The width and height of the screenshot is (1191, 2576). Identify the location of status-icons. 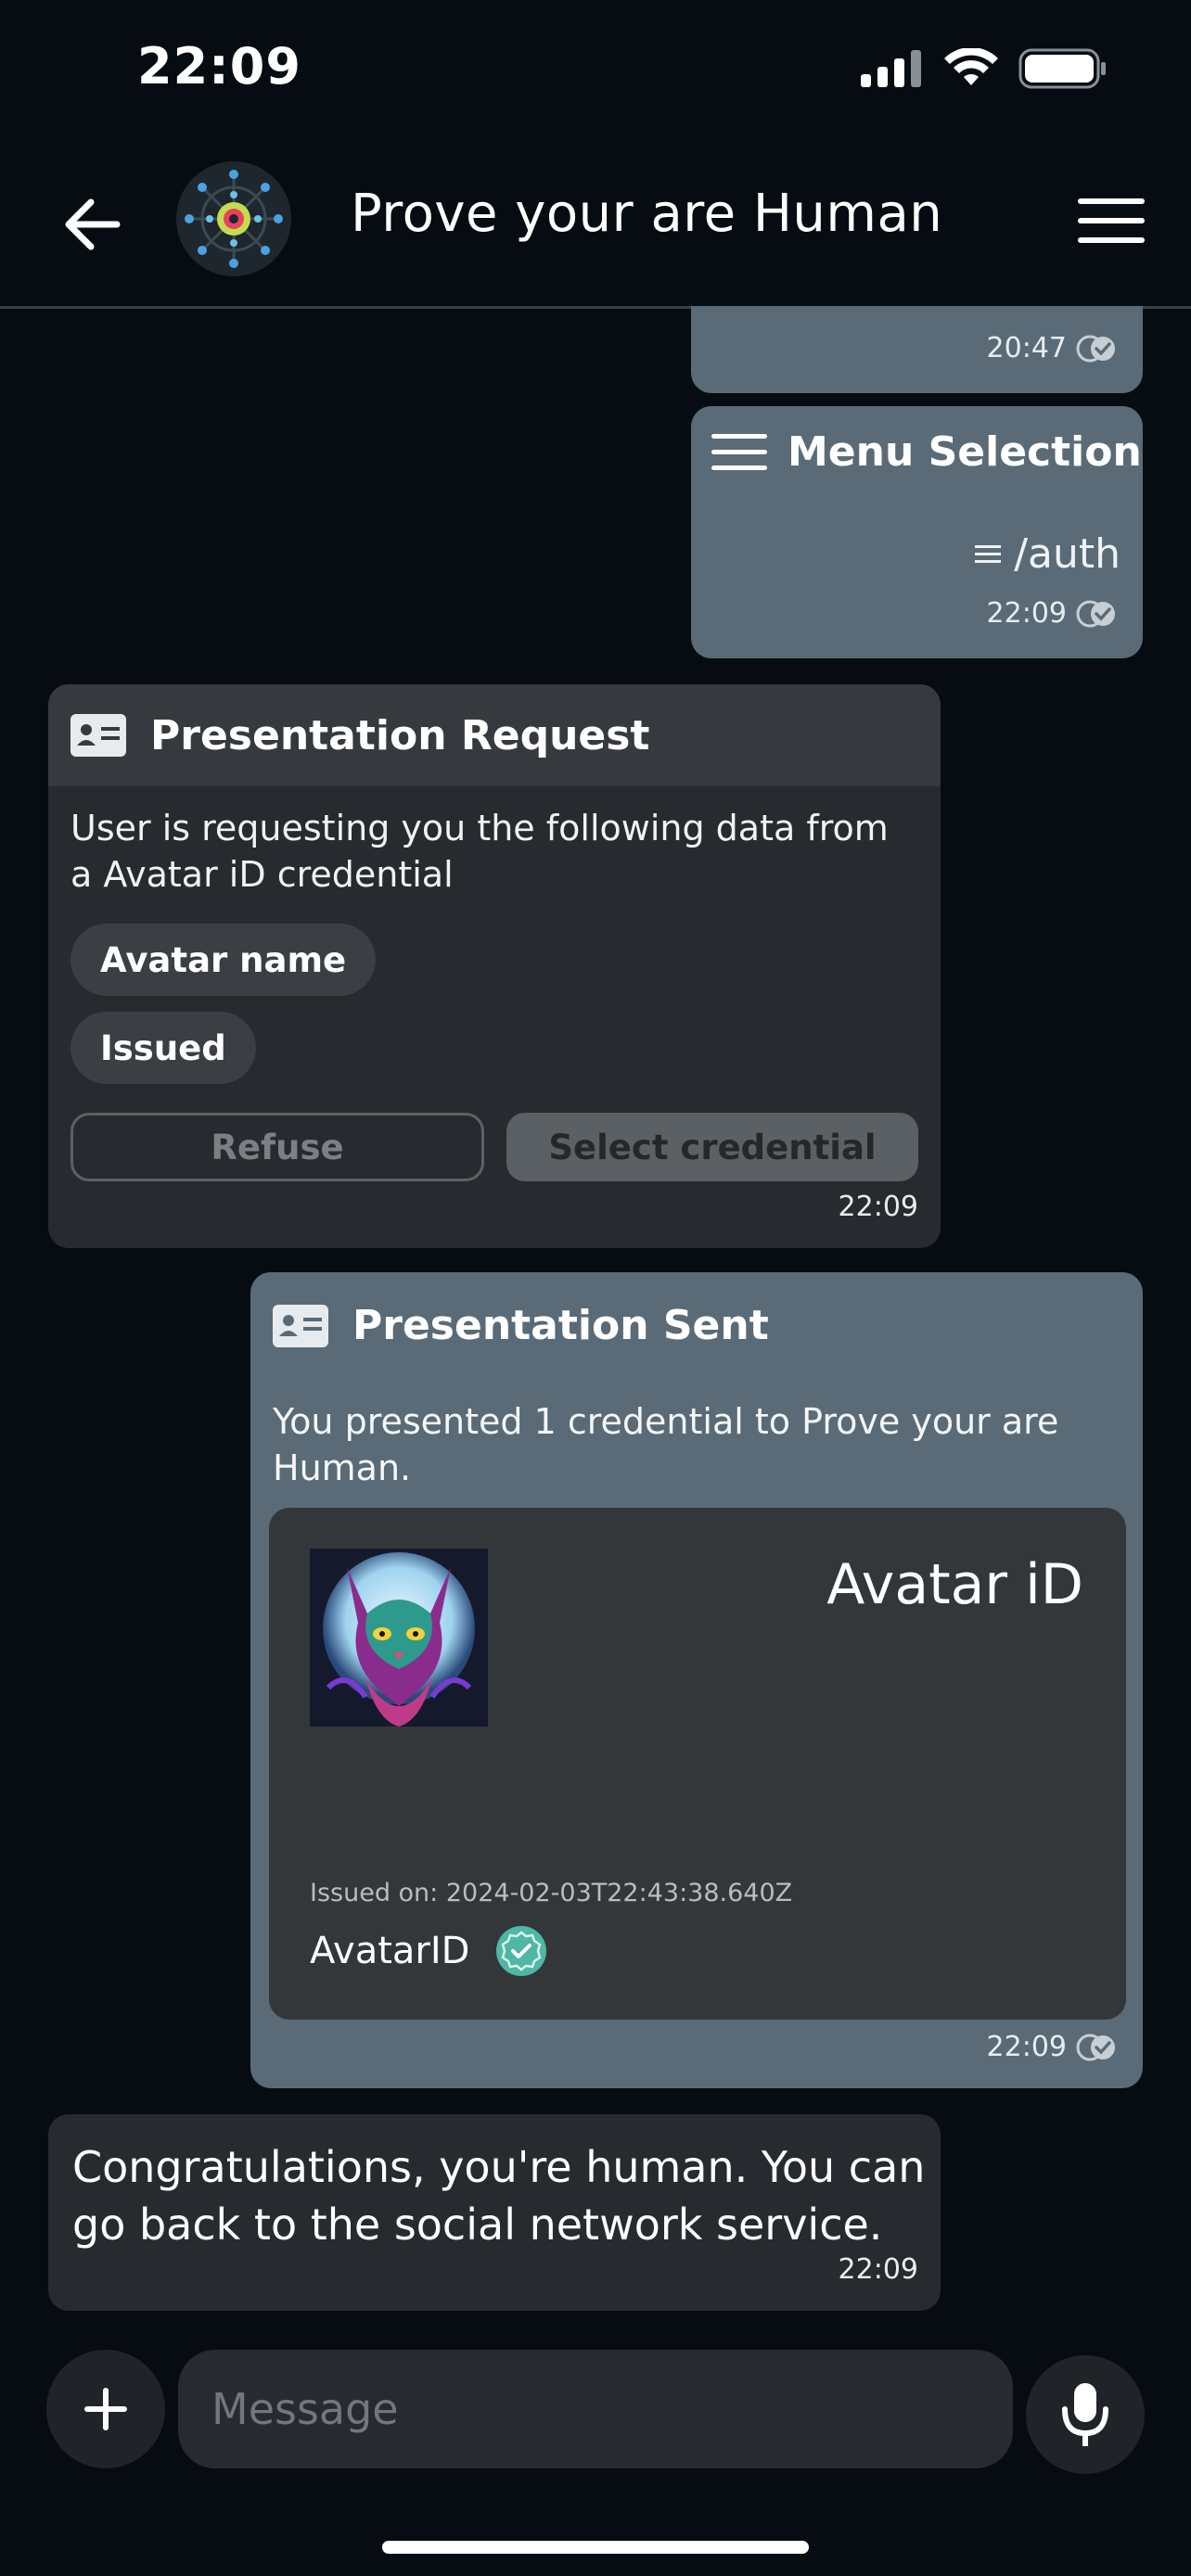
(984, 68).